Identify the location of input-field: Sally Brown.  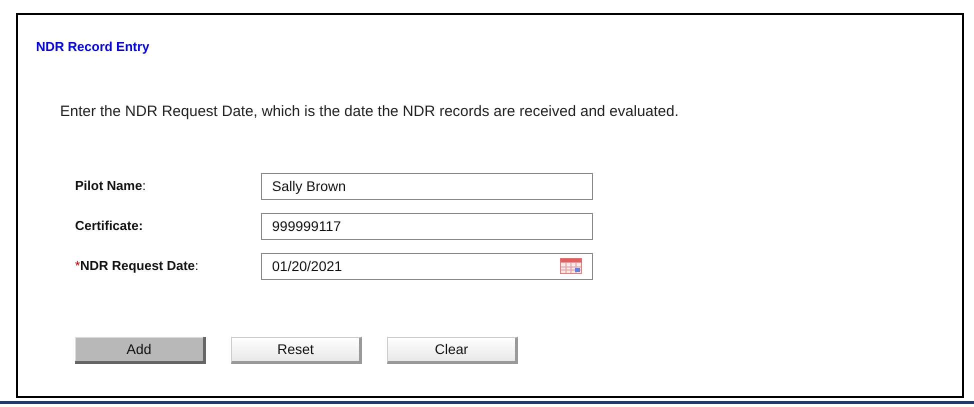
(427, 186).